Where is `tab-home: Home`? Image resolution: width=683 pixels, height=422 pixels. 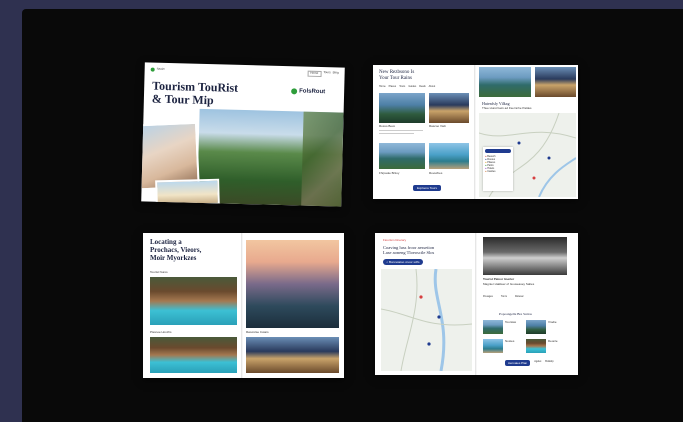
tab-home: Home is located at coordinates (382, 86).